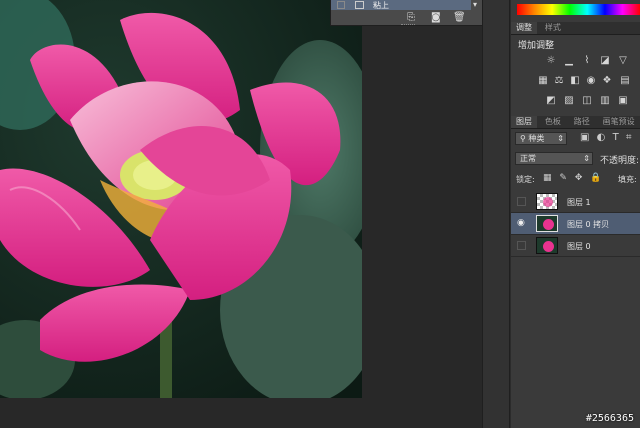  Describe the element at coordinates (553, 28) in the screenshot. I see `tab-styles: 样式` at that location.